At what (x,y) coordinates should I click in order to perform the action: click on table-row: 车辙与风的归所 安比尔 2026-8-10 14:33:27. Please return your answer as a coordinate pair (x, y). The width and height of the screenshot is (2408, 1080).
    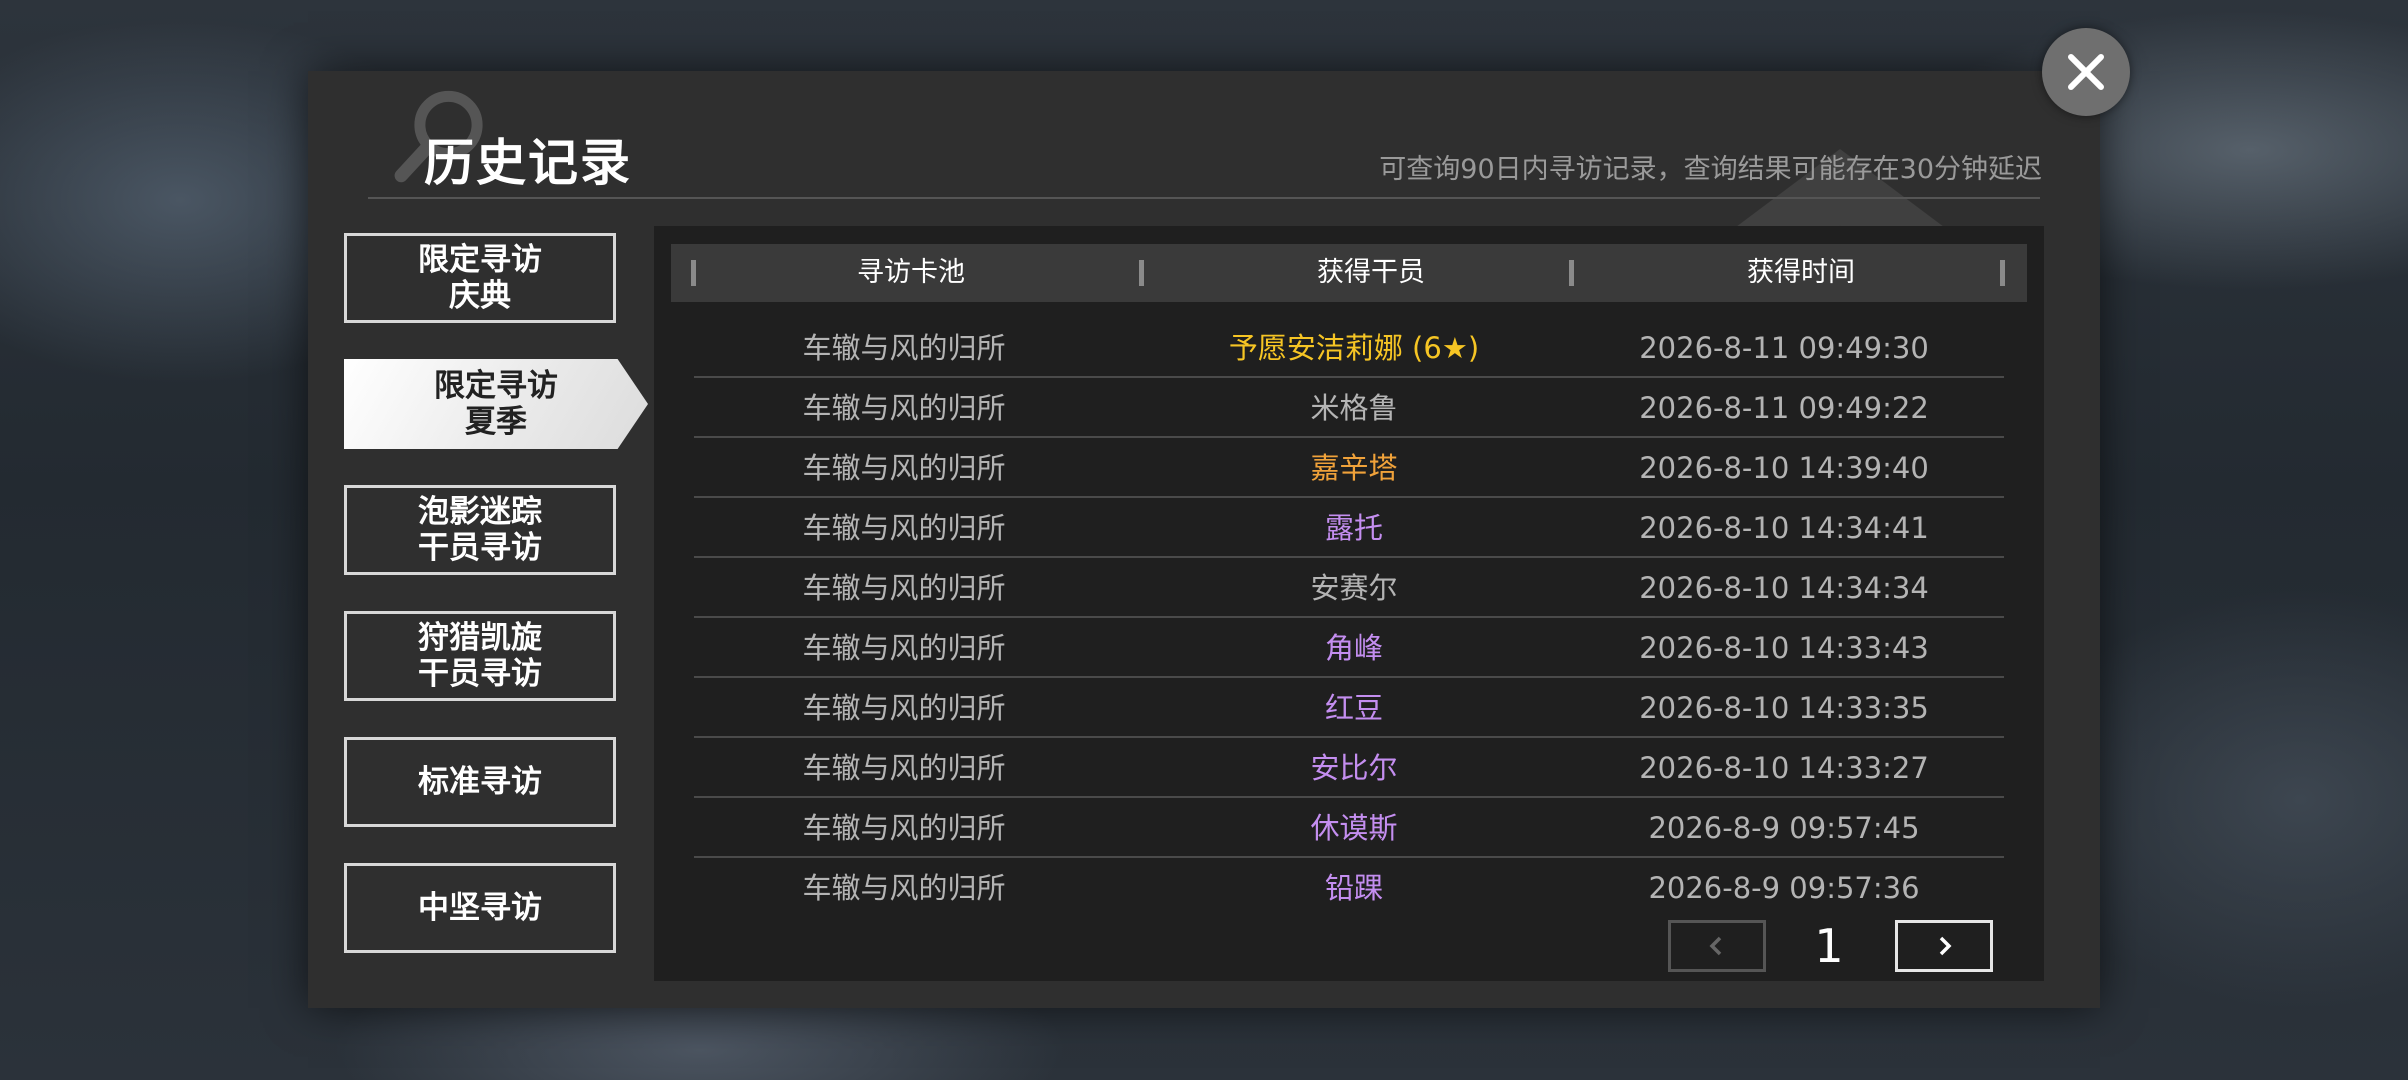
    Looking at the image, I should click on (1349, 768).